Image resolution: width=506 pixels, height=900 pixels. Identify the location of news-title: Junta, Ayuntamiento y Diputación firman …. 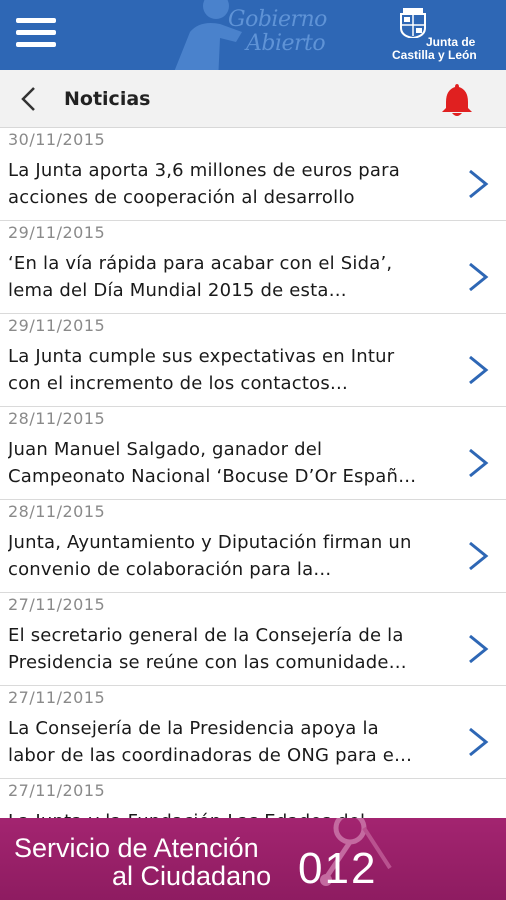
(232, 556).